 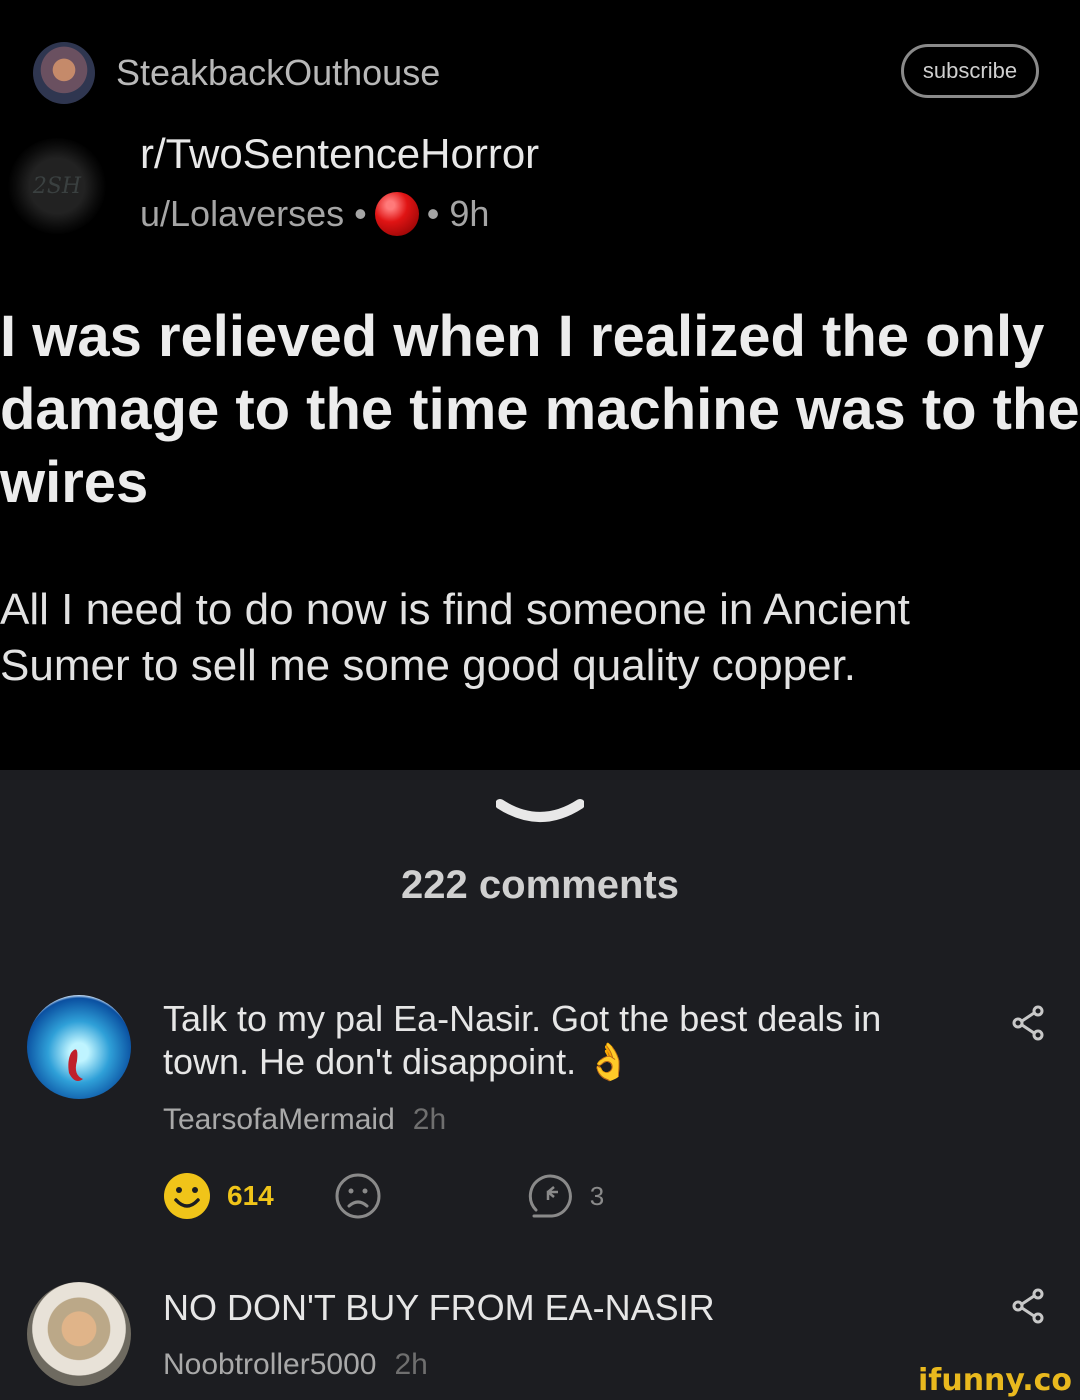 What do you see at coordinates (597, 1195) in the screenshot?
I see `reply-count: 3` at bounding box center [597, 1195].